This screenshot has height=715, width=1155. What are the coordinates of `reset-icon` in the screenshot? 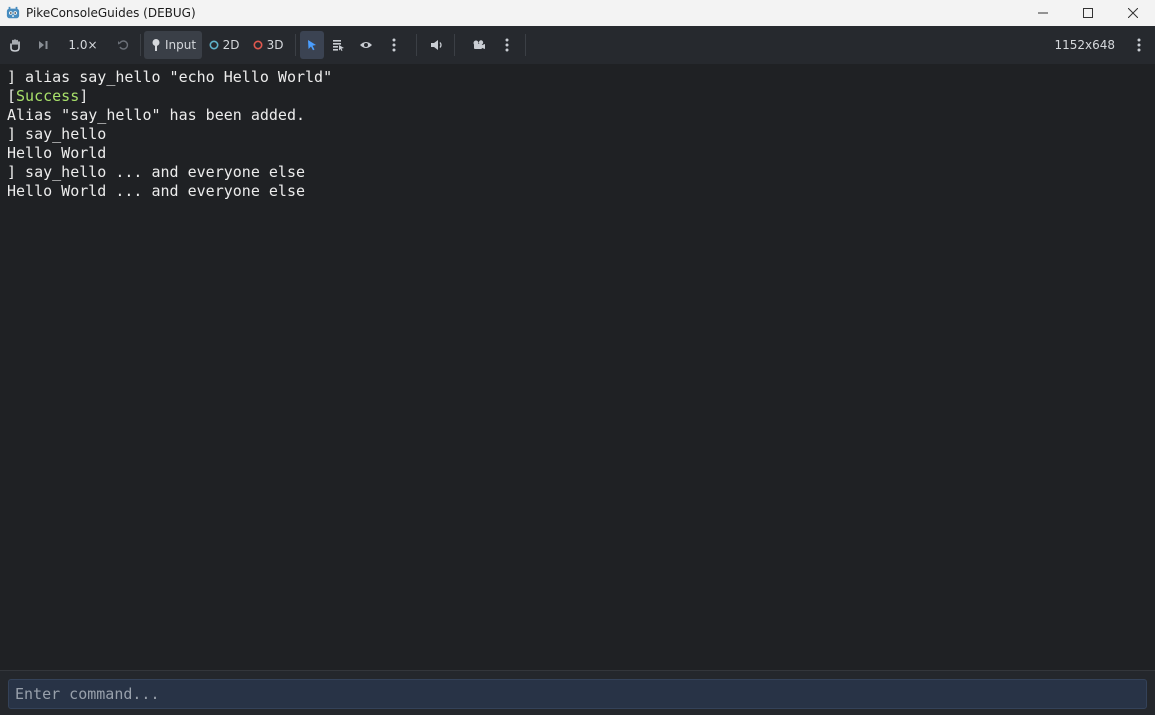 It's located at (123, 45).